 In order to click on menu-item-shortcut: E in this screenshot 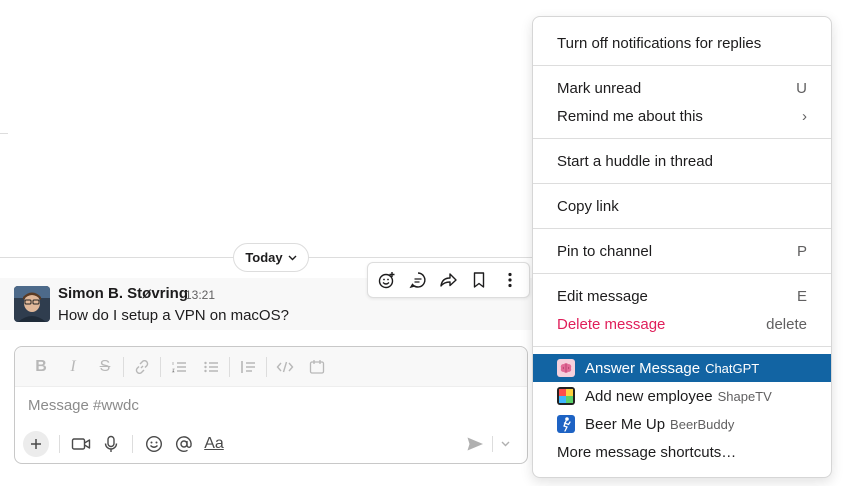, I will do `click(801, 296)`.